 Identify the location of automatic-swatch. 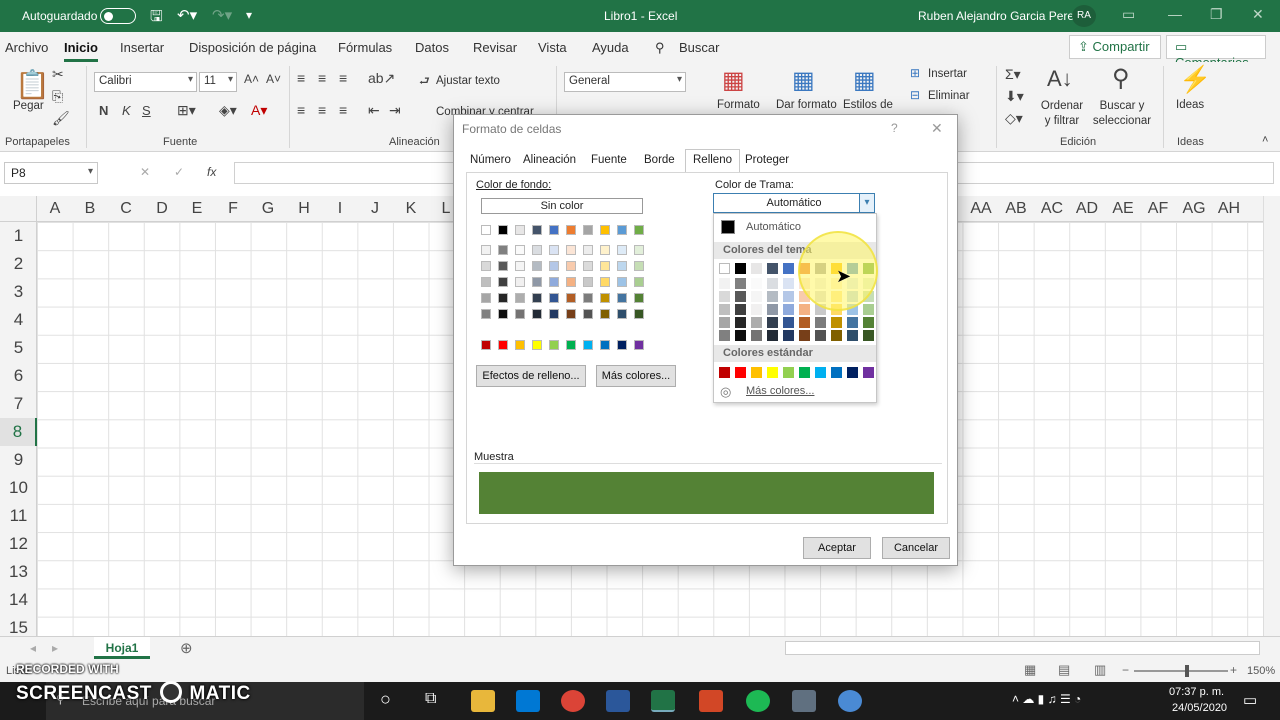
(728, 227).